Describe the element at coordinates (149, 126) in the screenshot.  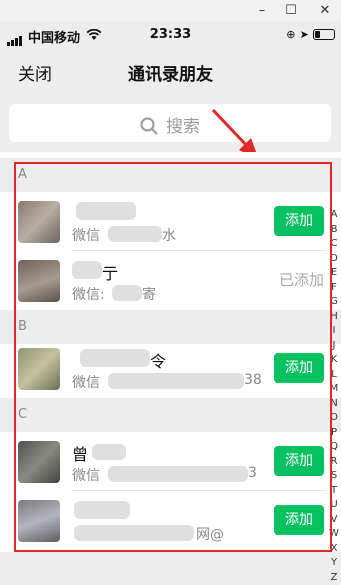
I see `search-icon` at that location.